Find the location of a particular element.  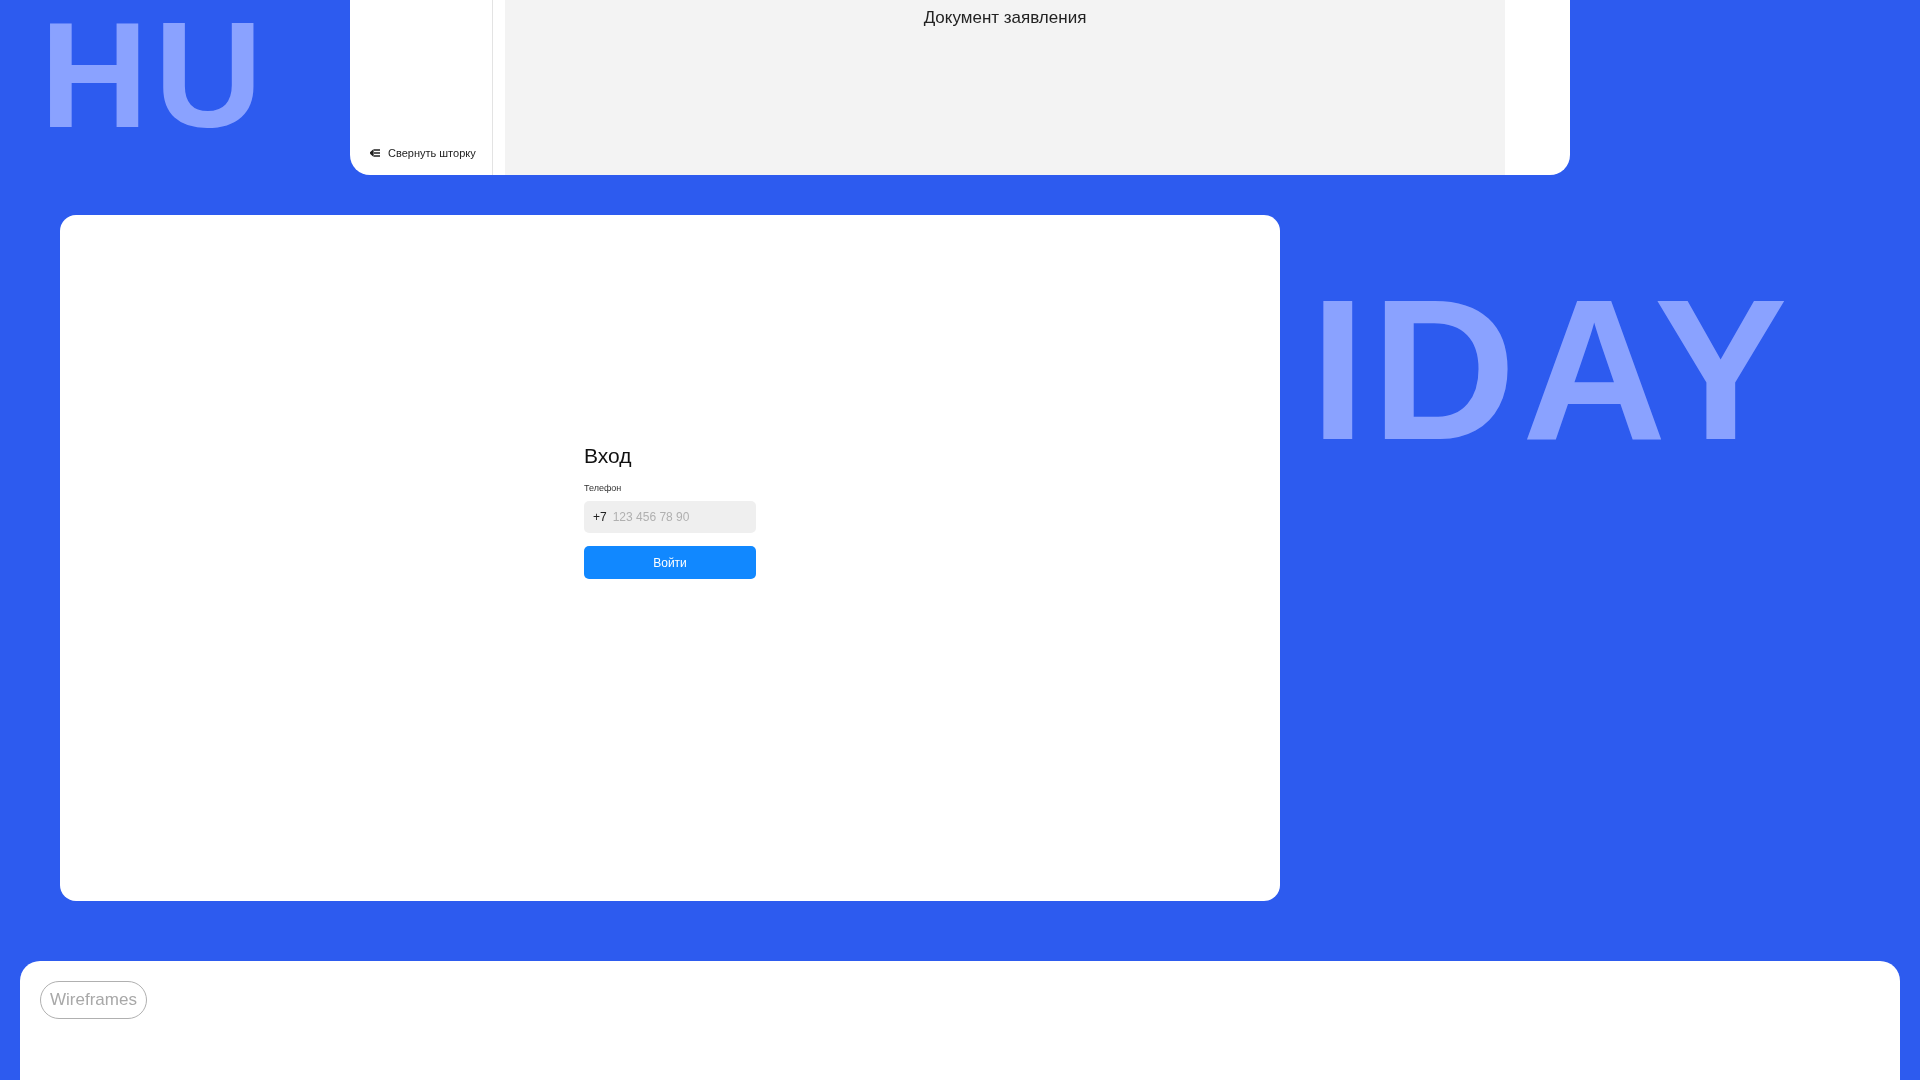

document-title: Документ заявления is located at coordinates (1005, 18).